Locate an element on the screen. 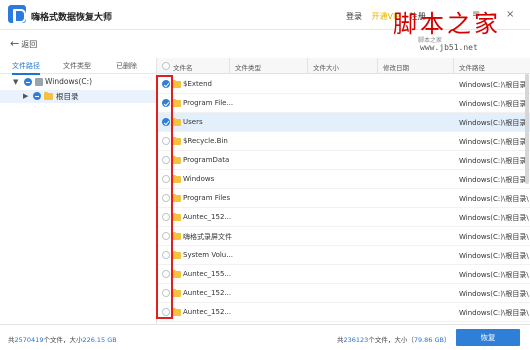 This screenshot has width=530, height=350. table-row: Program Files Windows(C:)\根目录\ is located at coordinates (343, 198).